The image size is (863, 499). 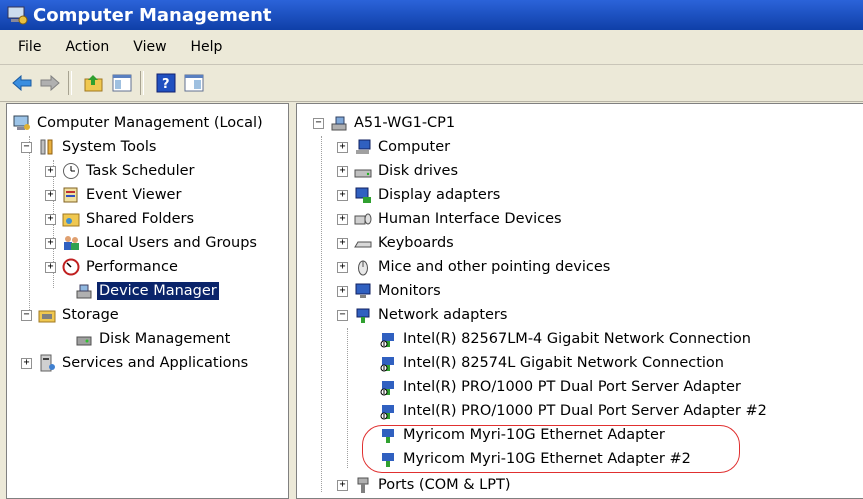 What do you see at coordinates (444, 485) in the screenshot?
I see `tree-label: Ports (COM & LPT)` at bounding box center [444, 485].